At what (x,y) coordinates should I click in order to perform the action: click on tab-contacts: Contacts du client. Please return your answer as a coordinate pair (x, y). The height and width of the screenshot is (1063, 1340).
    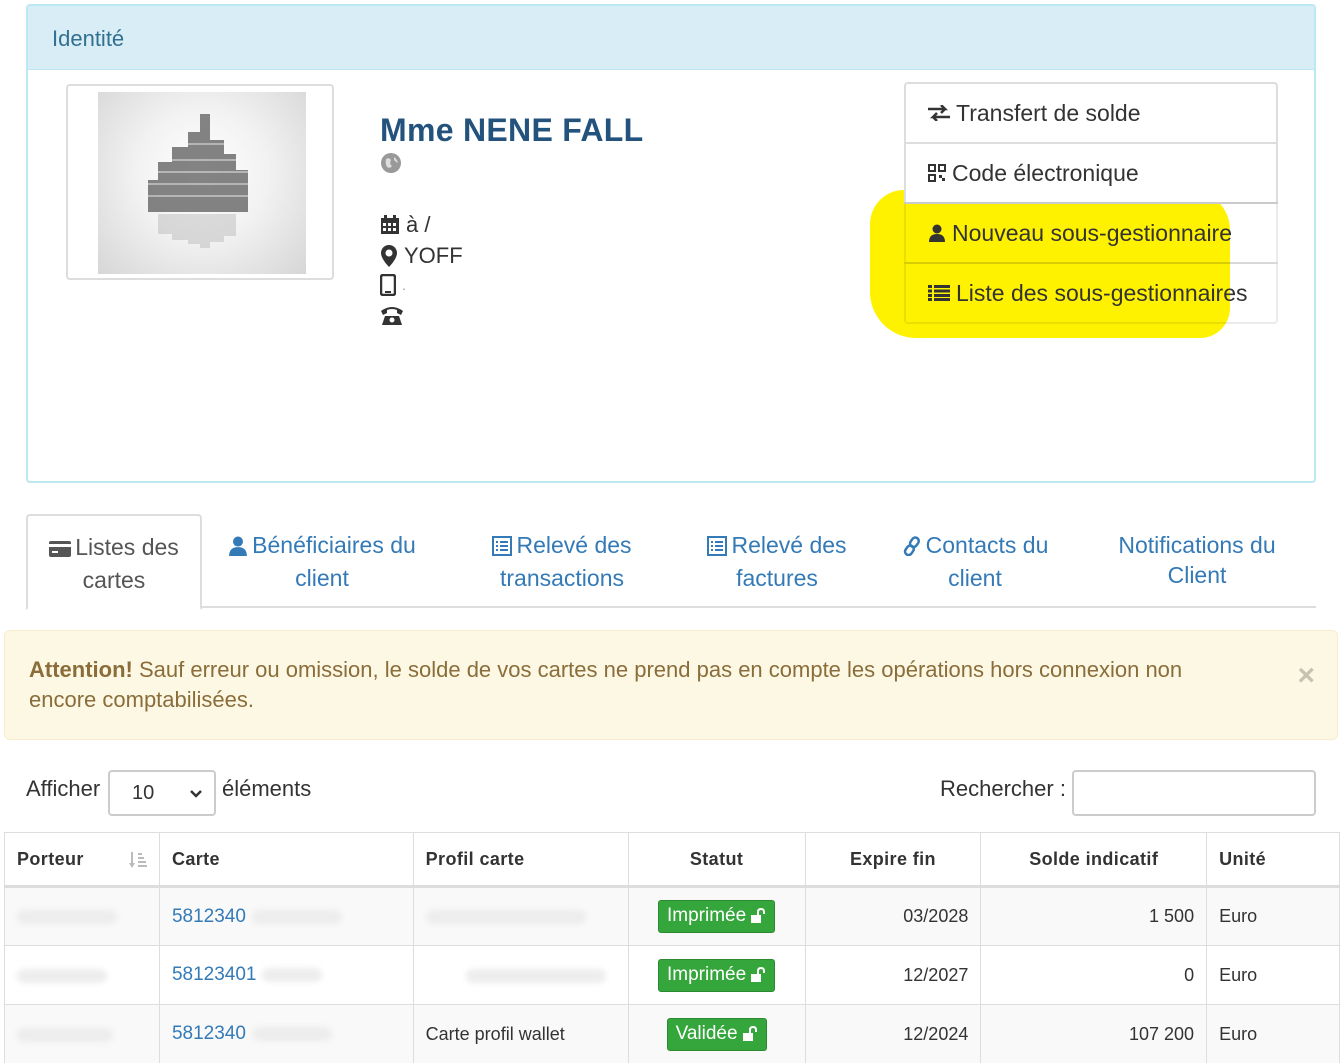
    Looking at the image, I should click on (975, 561).